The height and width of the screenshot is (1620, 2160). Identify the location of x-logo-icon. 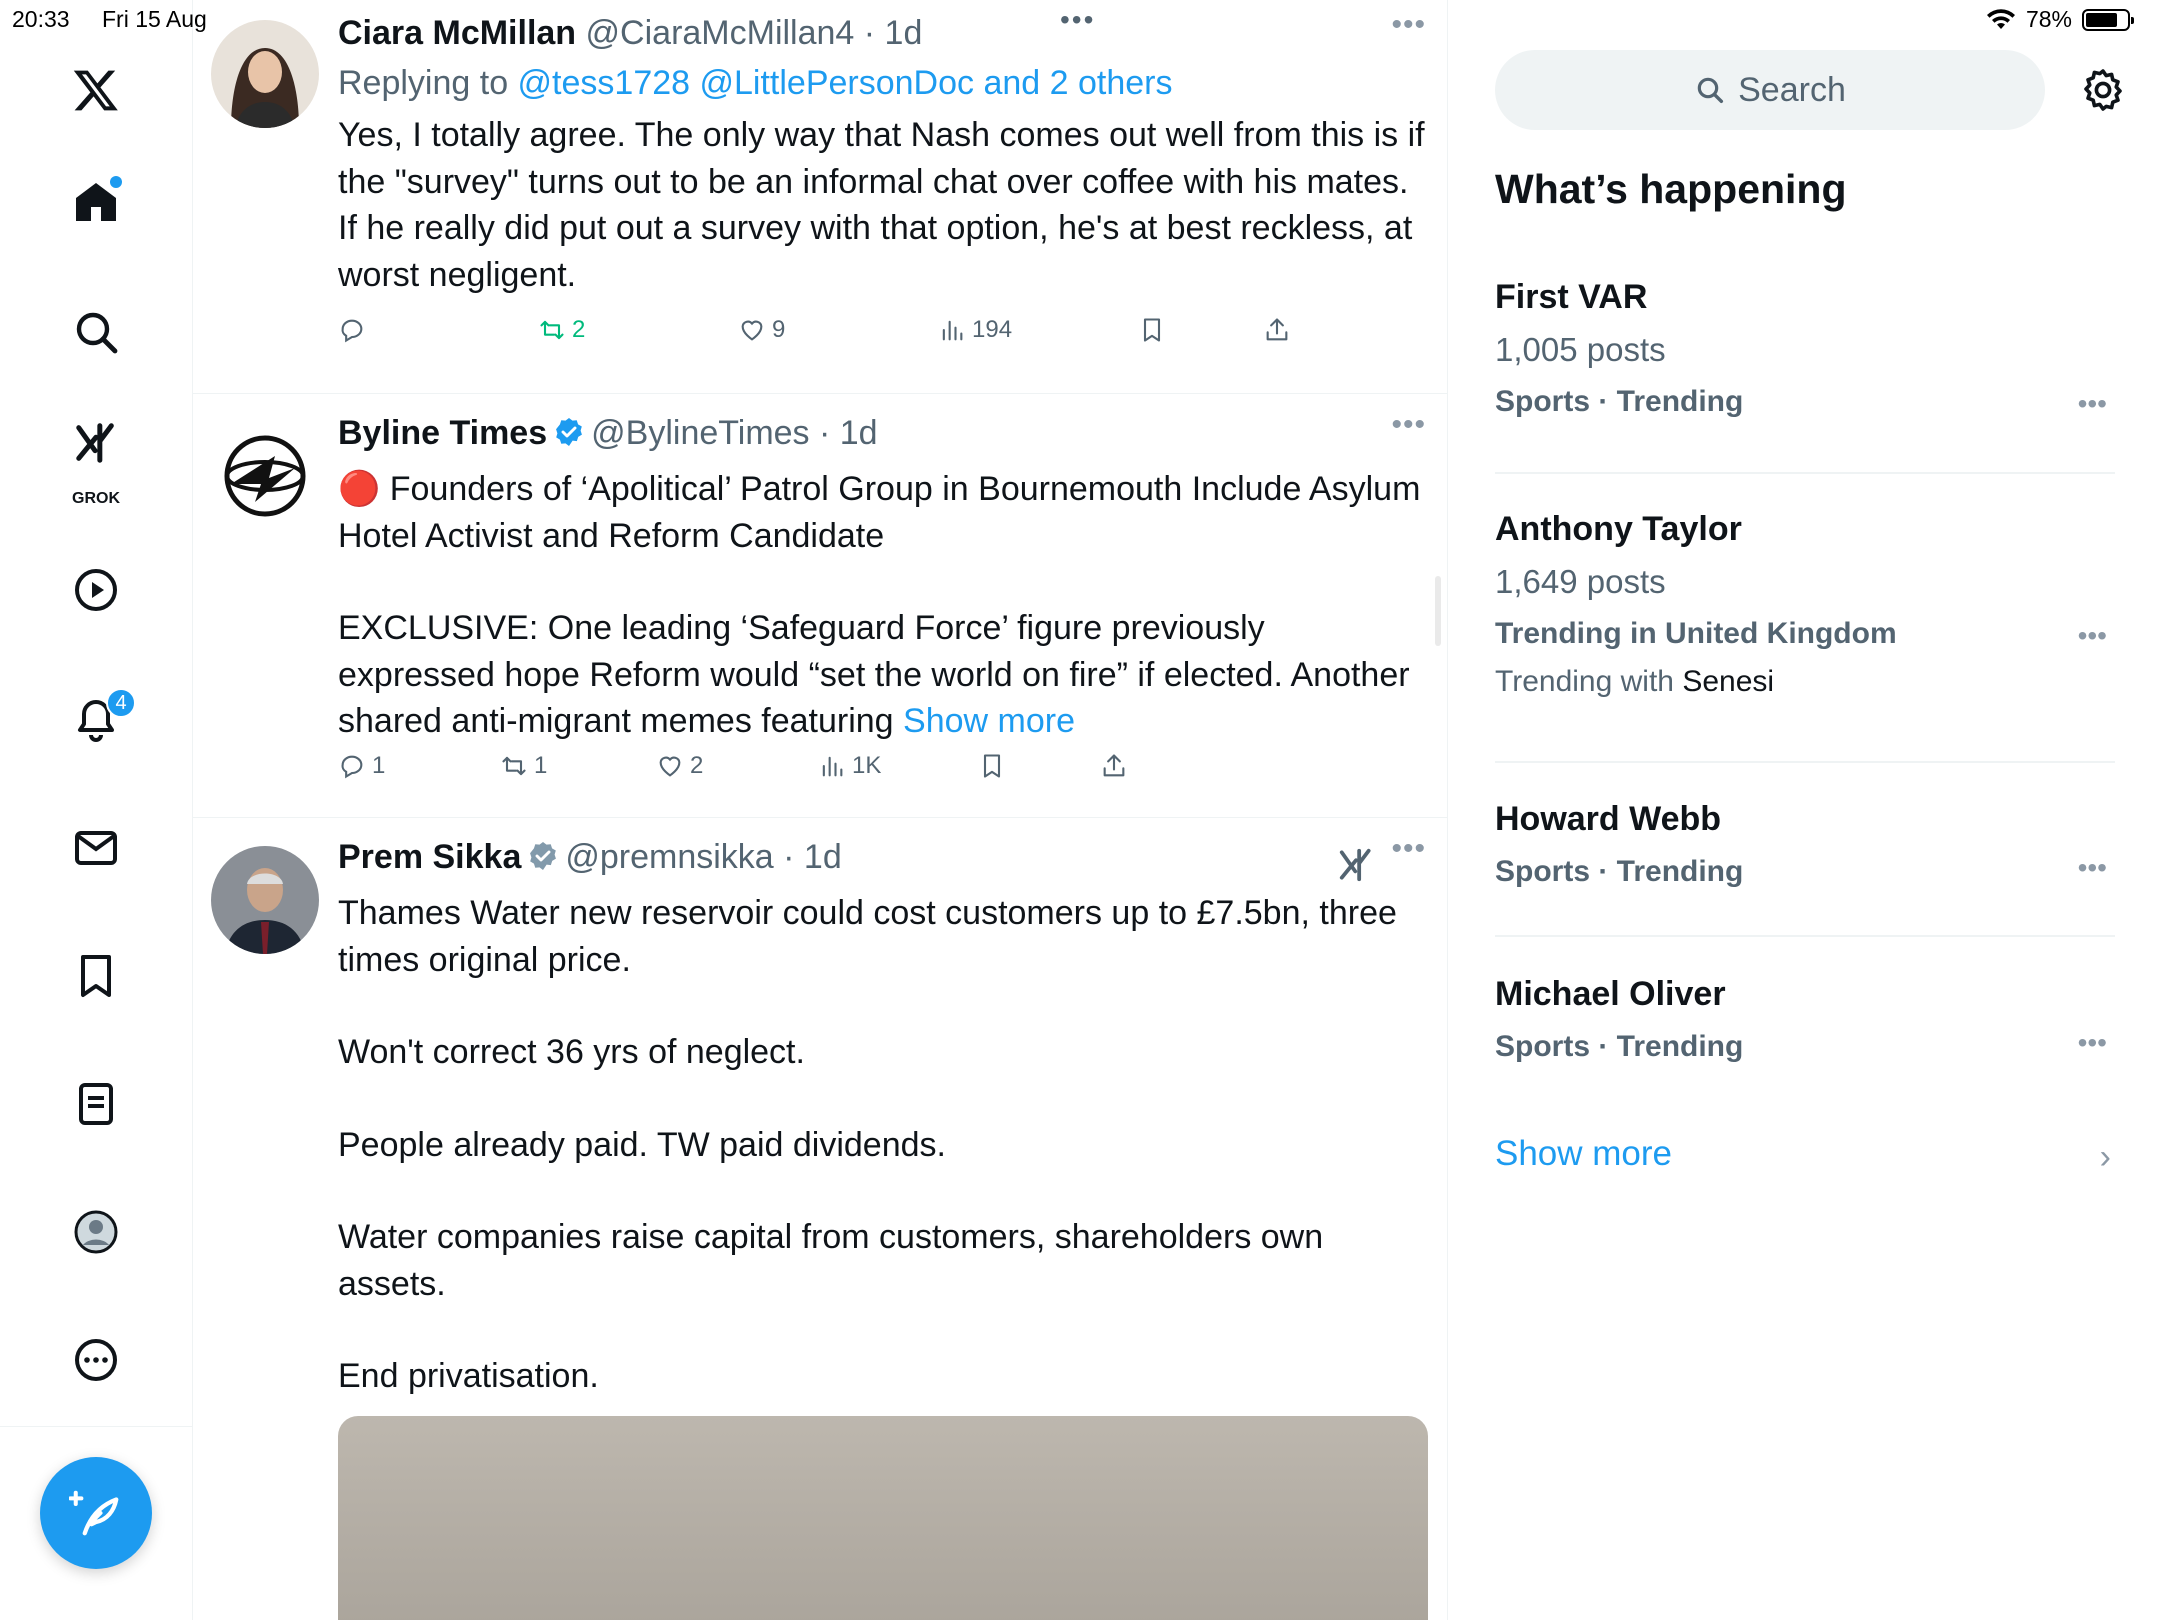
(96, 90).